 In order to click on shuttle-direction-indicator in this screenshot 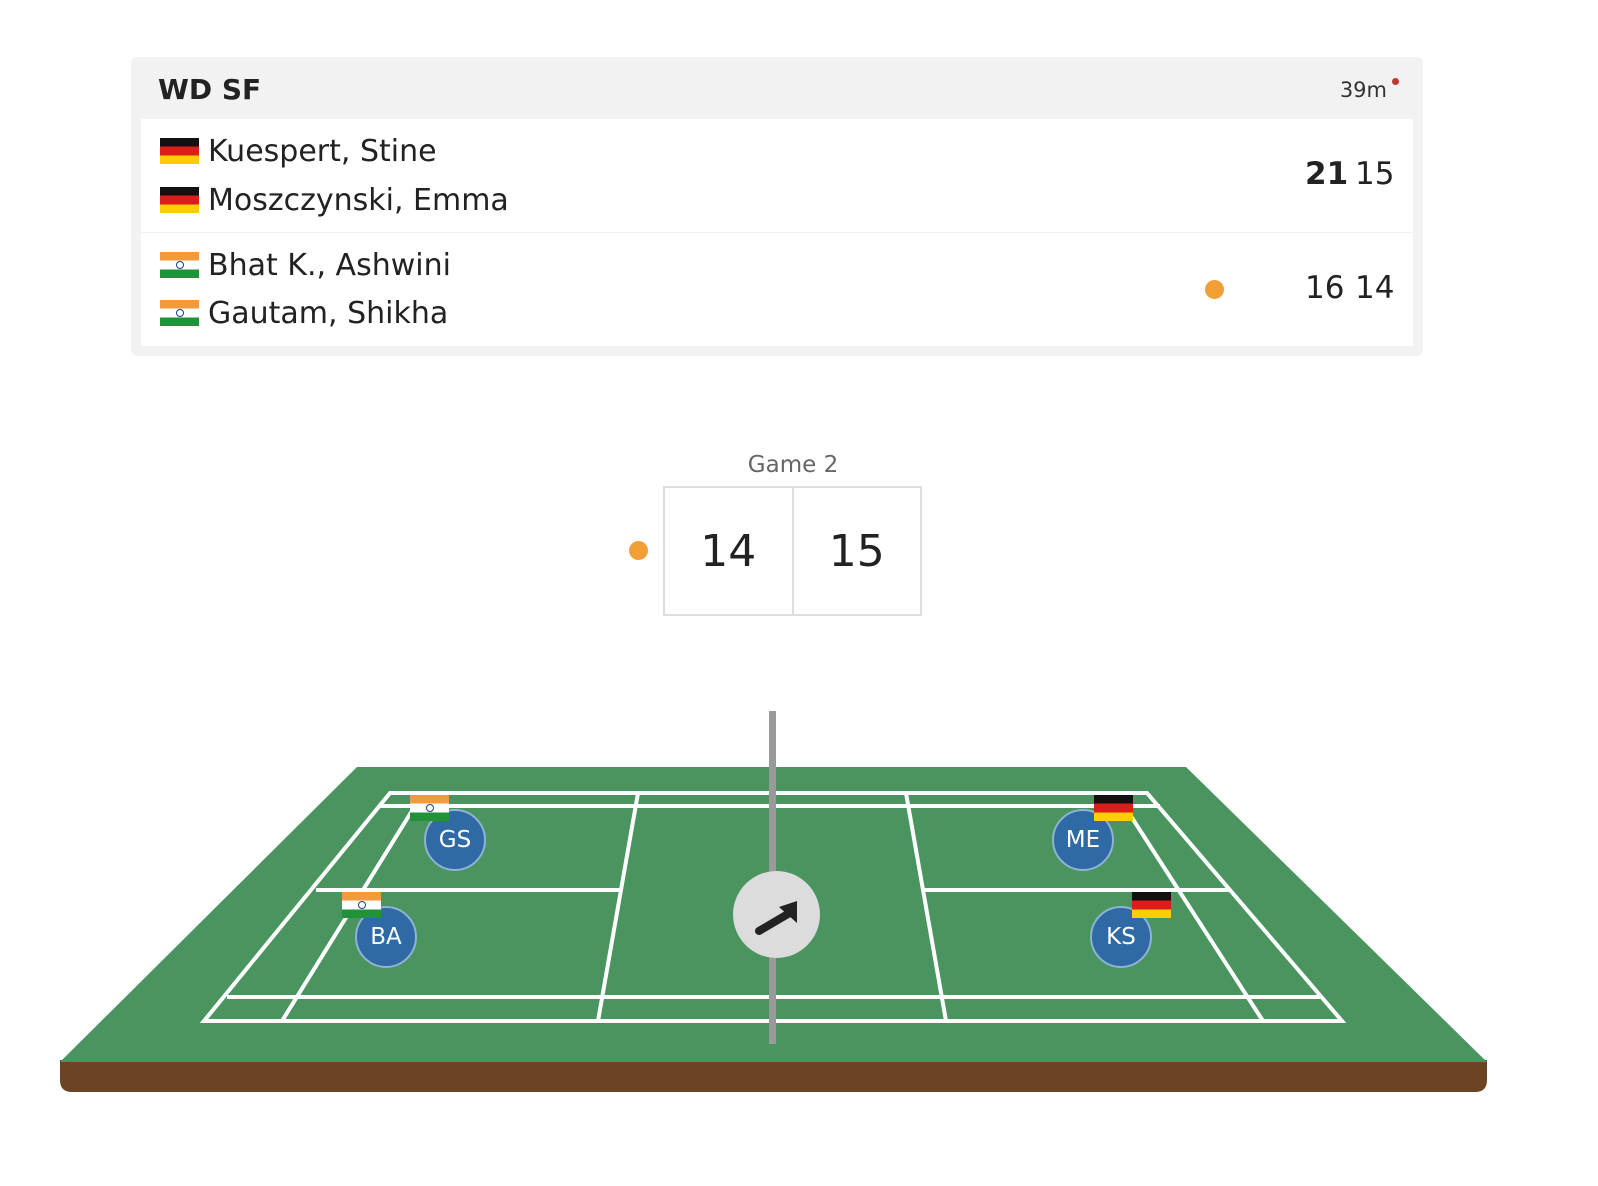, I will do `click(776, 914)`.